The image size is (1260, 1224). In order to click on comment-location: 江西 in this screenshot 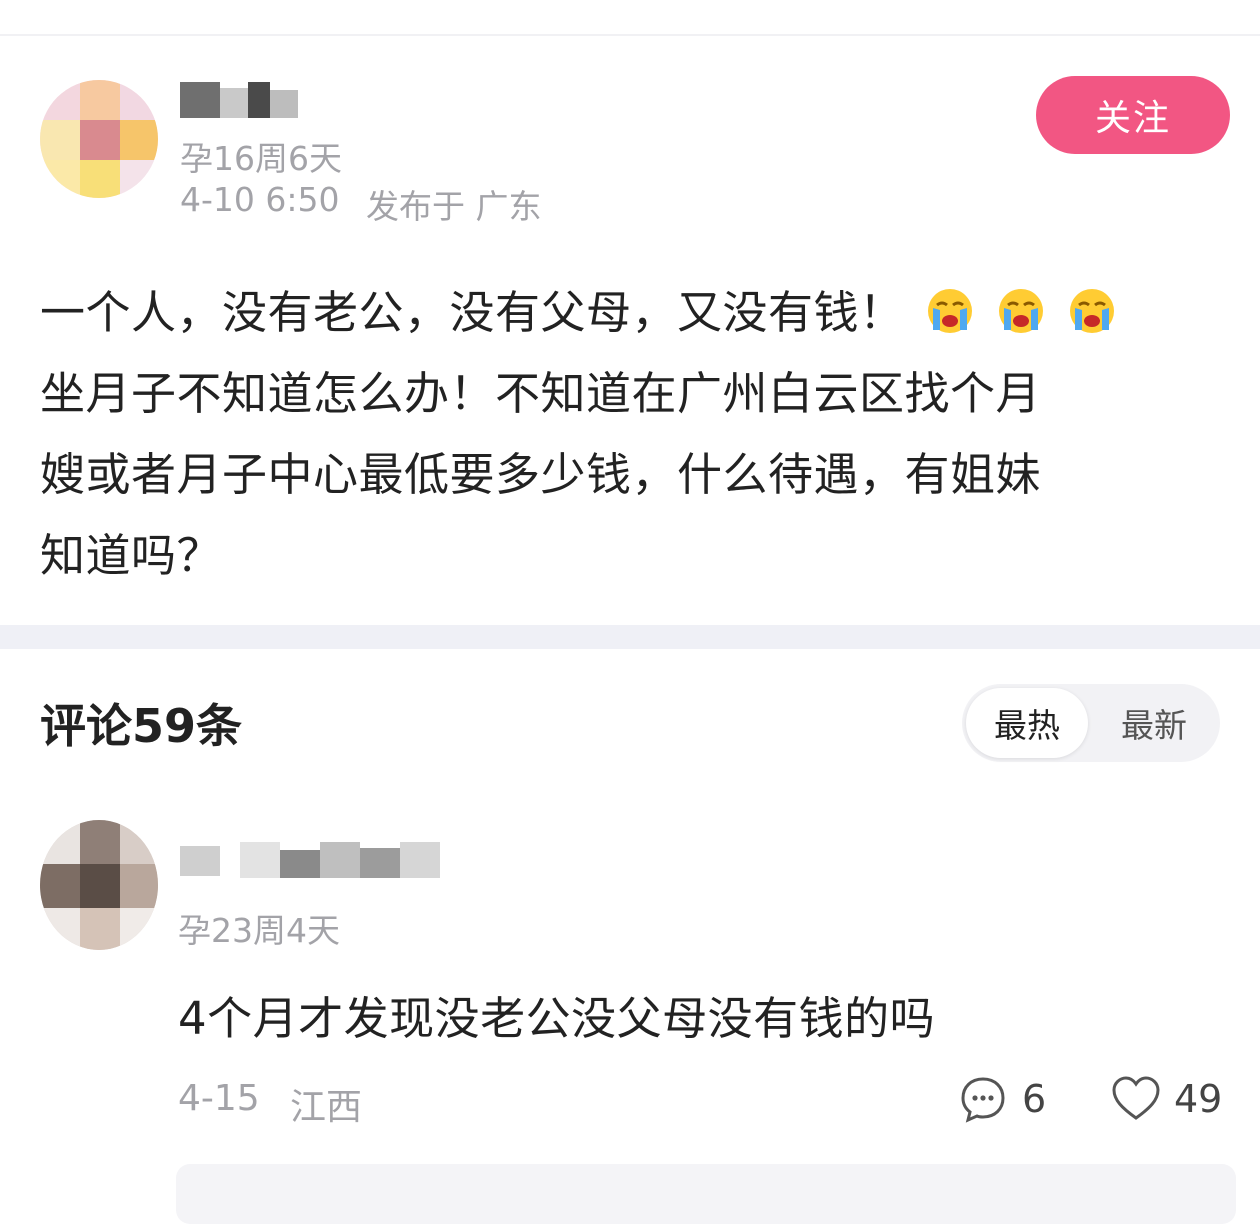, I will do `click(326, 1107)`.